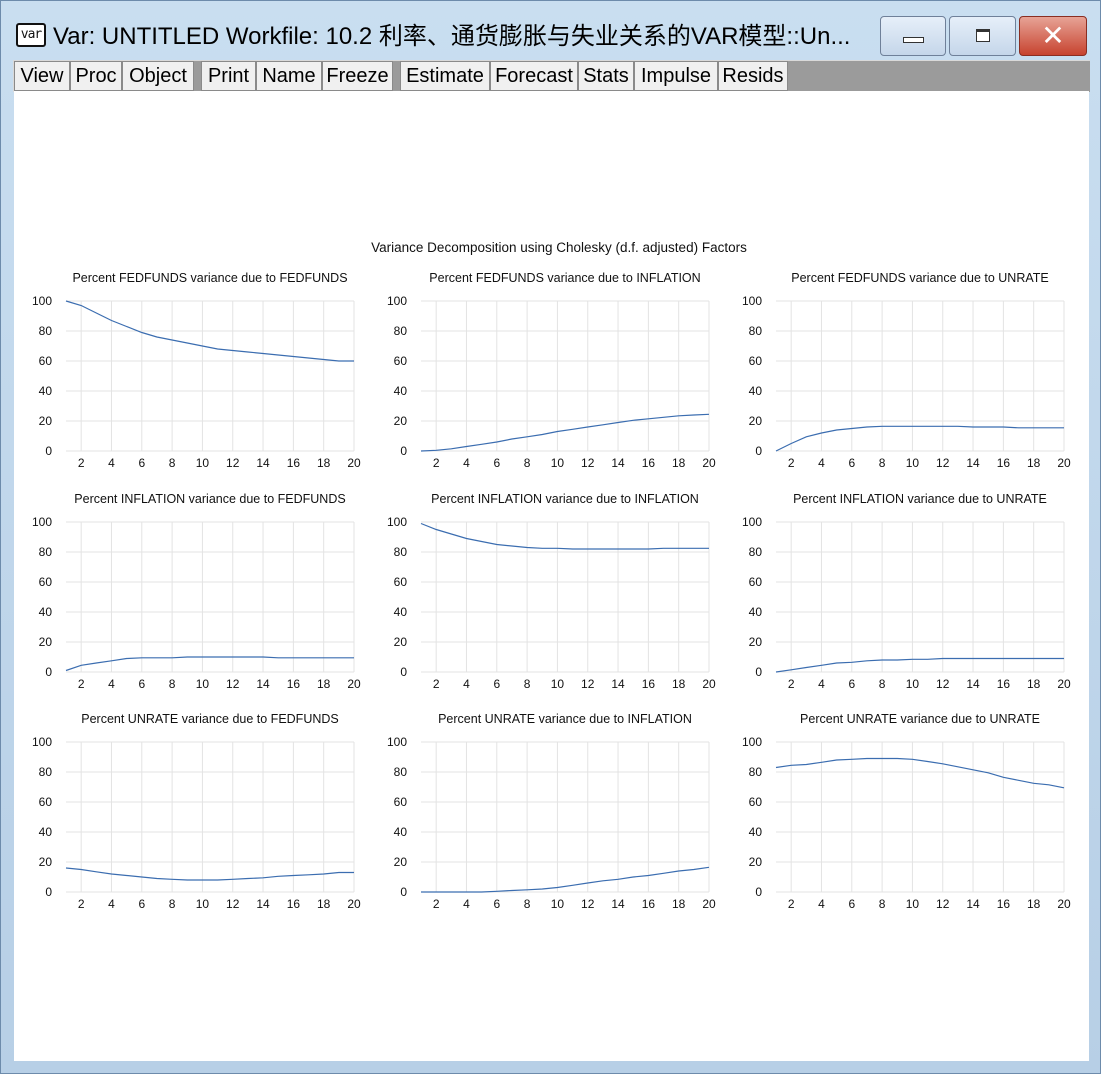 This screenshot has width=1101, height=1074. I want to click on minimize-button, so click(913, 36).